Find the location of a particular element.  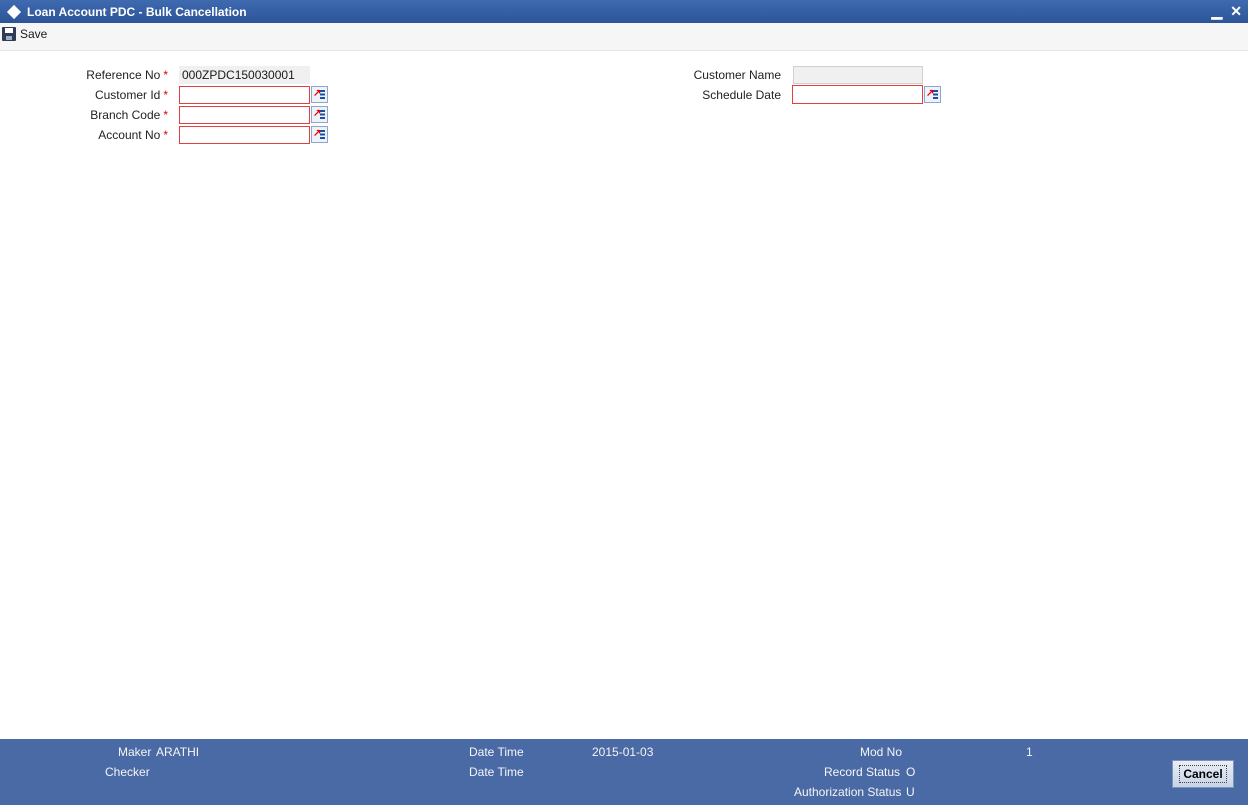

reference-no-label: Reference No * is located at coordinates (127, 75).